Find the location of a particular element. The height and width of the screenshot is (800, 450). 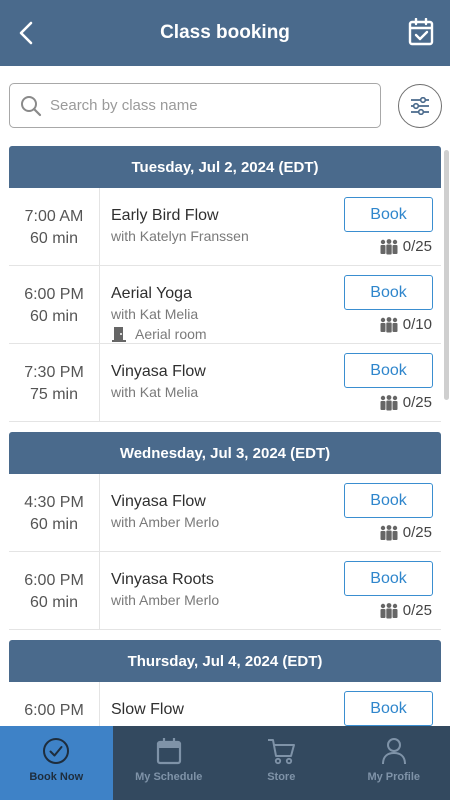

class-time: 7:00 AM is located at coordinates (54, 216).